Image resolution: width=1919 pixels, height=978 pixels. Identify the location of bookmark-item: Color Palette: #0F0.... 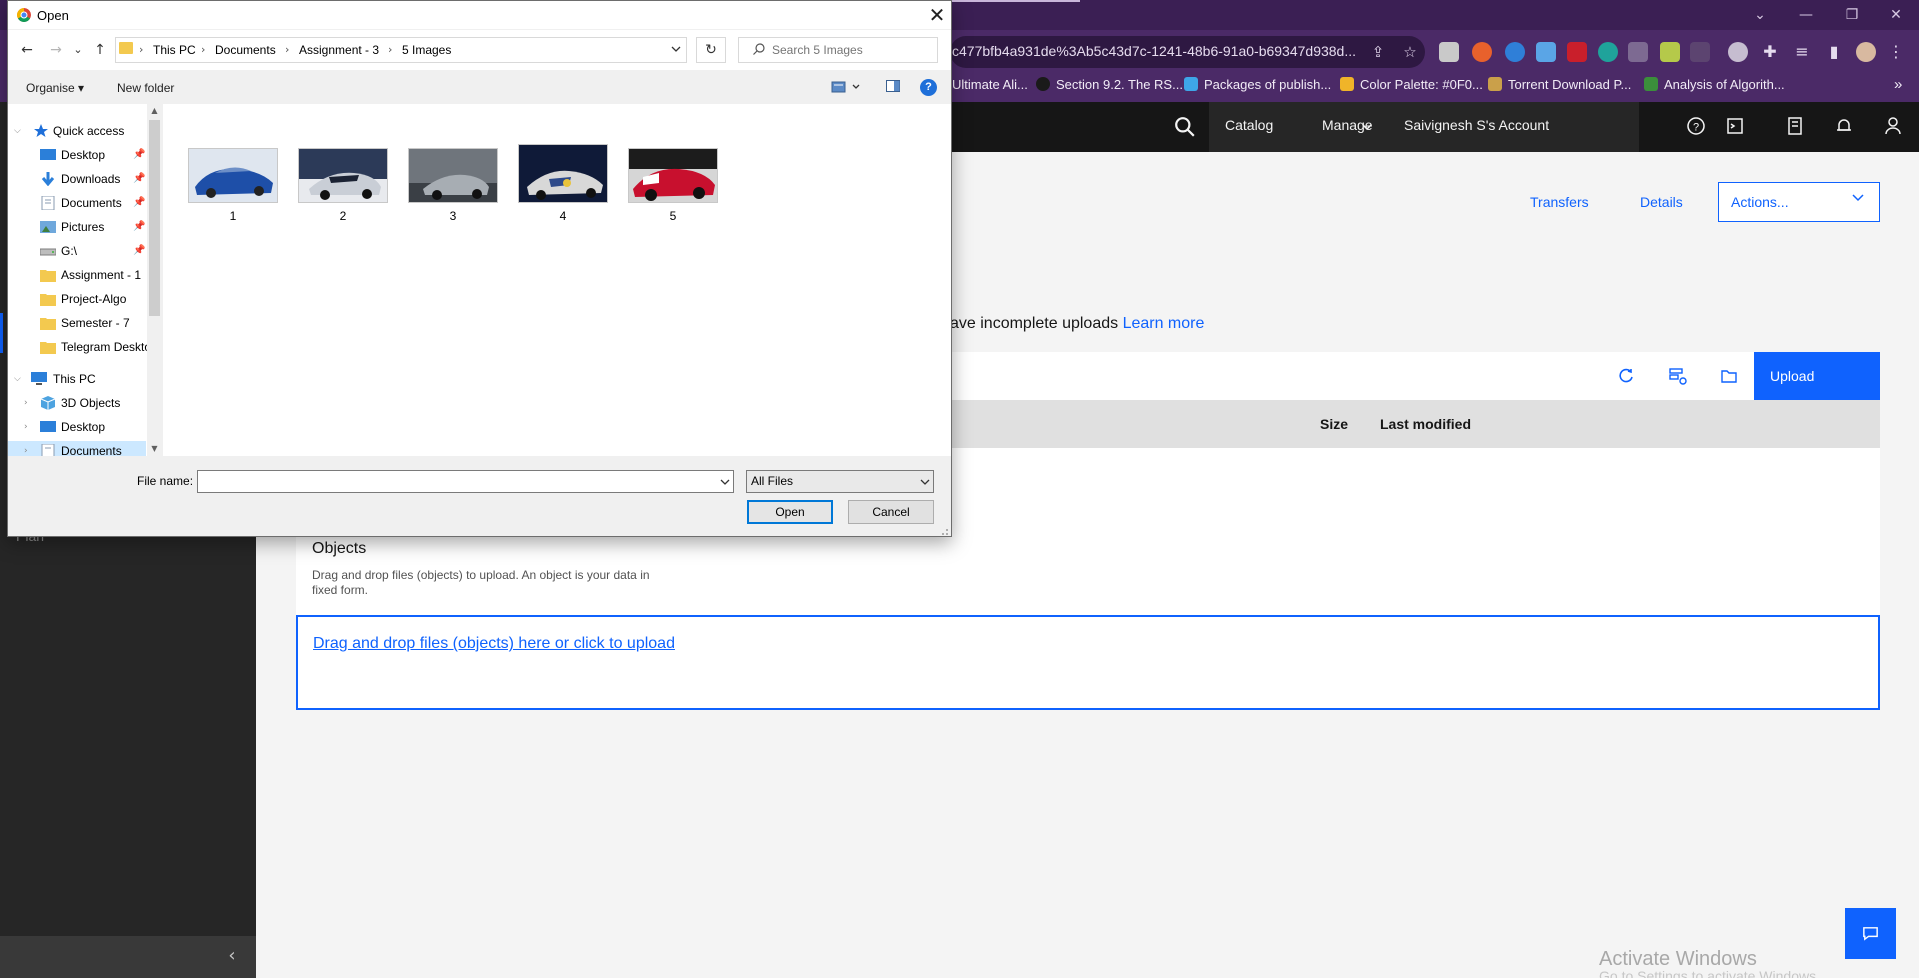
(1411, 85).